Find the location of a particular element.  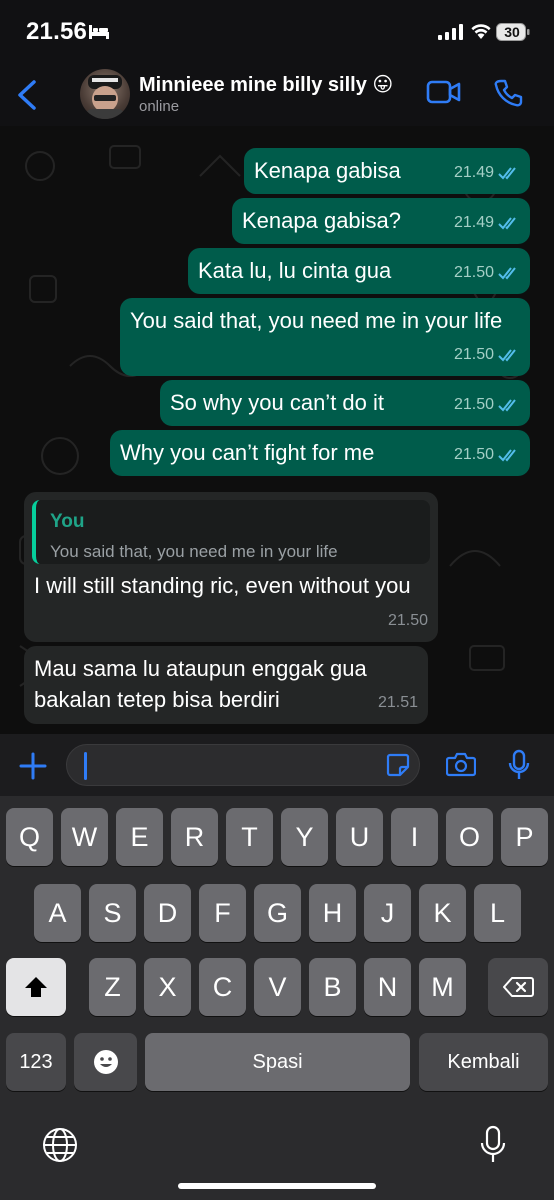

text-cursor is located at coordinates (85, 766).